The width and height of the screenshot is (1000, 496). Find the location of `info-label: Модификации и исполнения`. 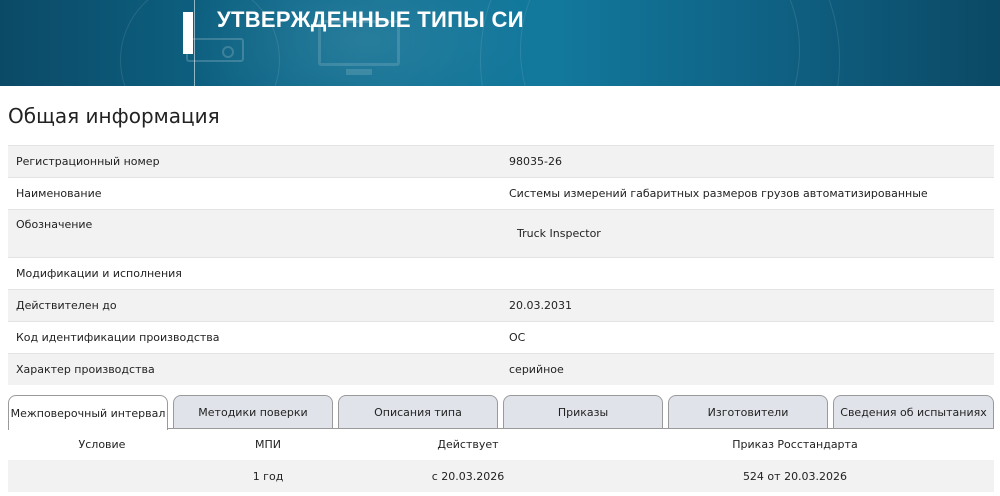

info-label: Модификации и исполнения is located at coordinates (99, 273).